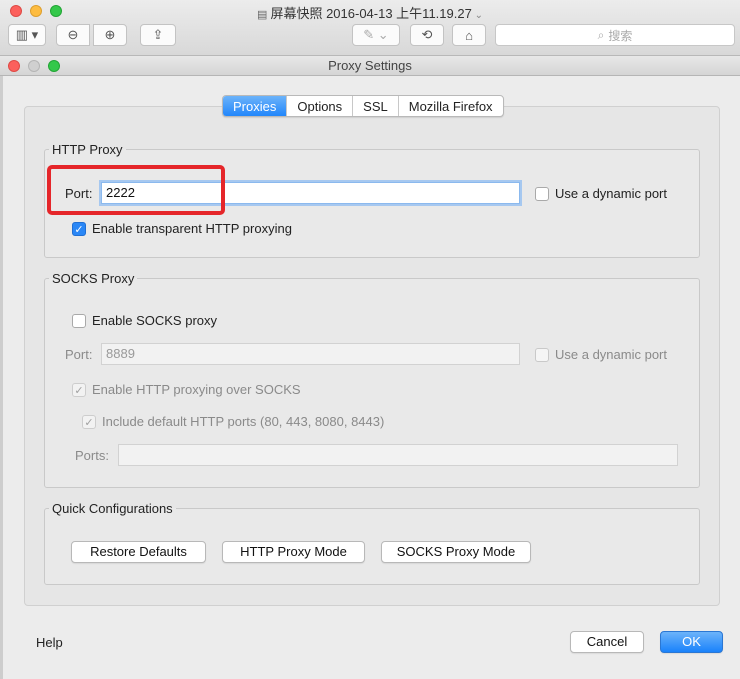  I want to click on ports-label: Ports:, so click(92, 455).